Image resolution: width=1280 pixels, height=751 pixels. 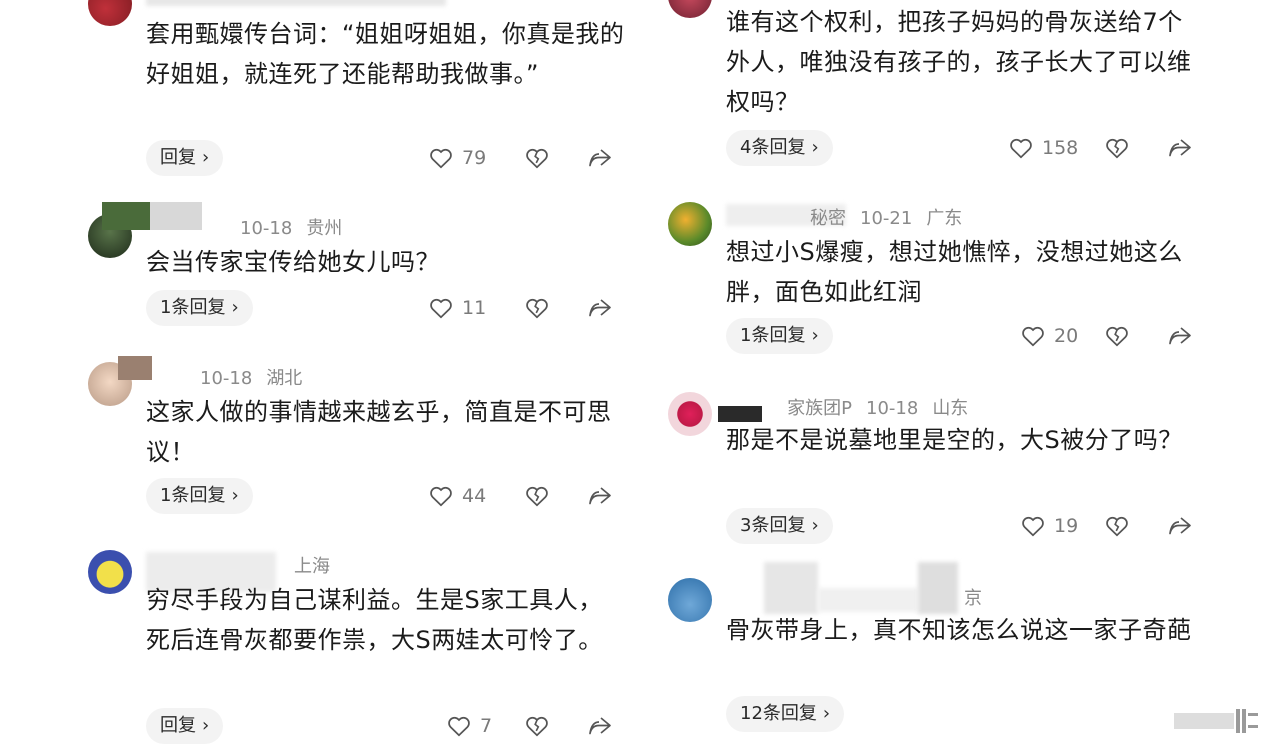 I want to click on comment-region: 广东, so click(x=944, y=218).